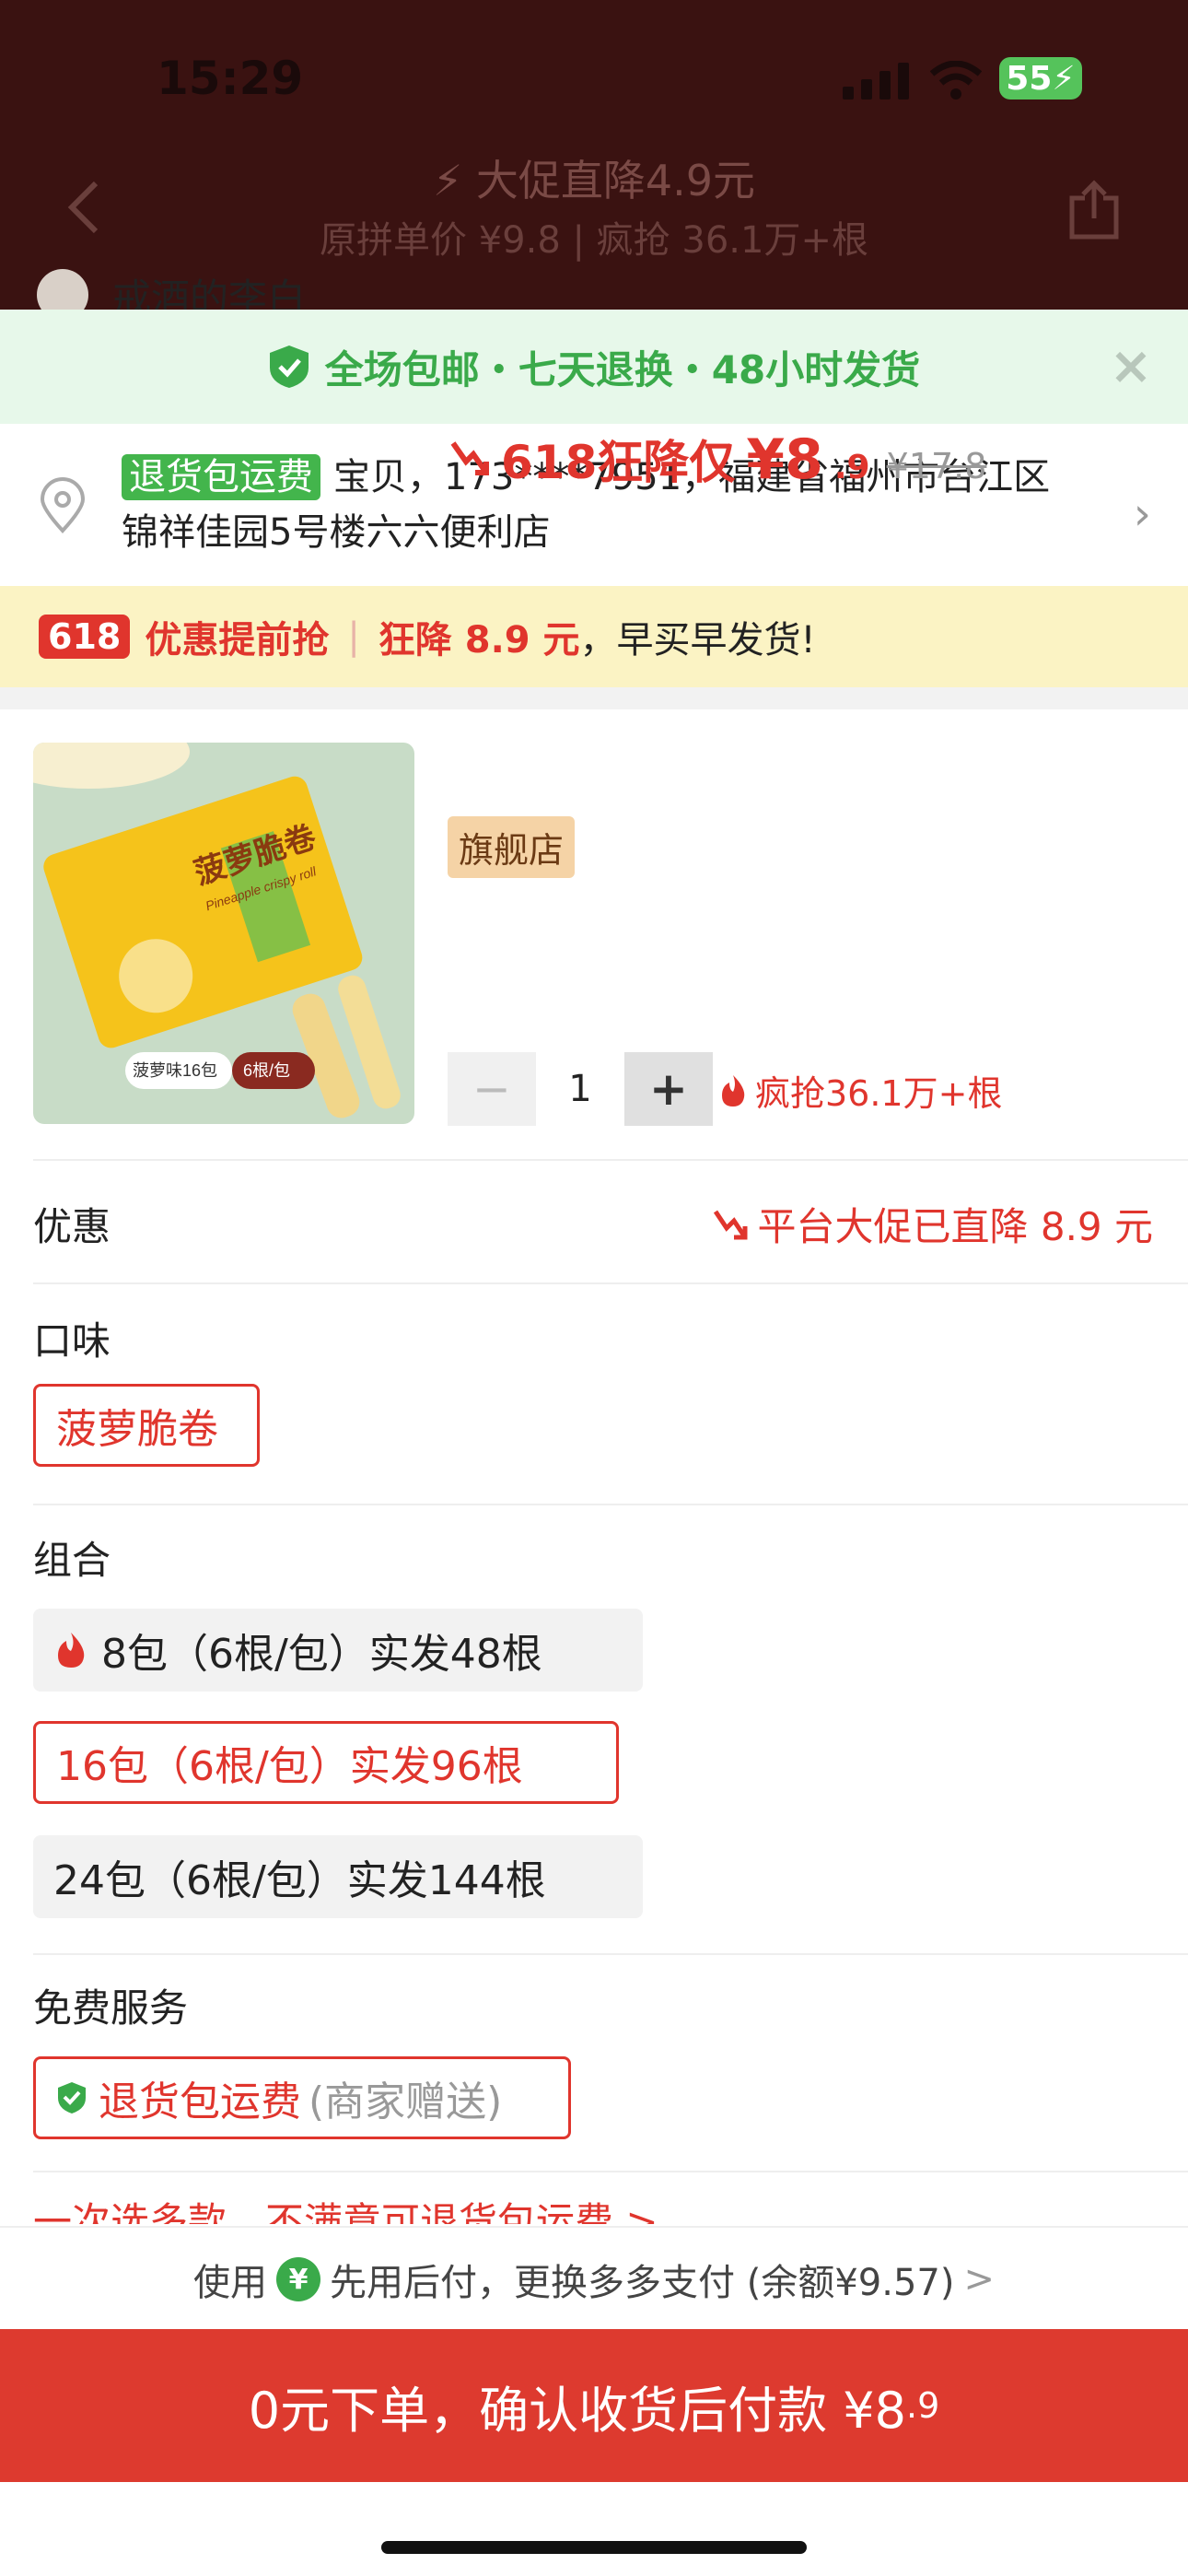  Describe the element at coordinates (1142, 514) in the screenshot. I see `chevron-right-icon: ›` at that location.